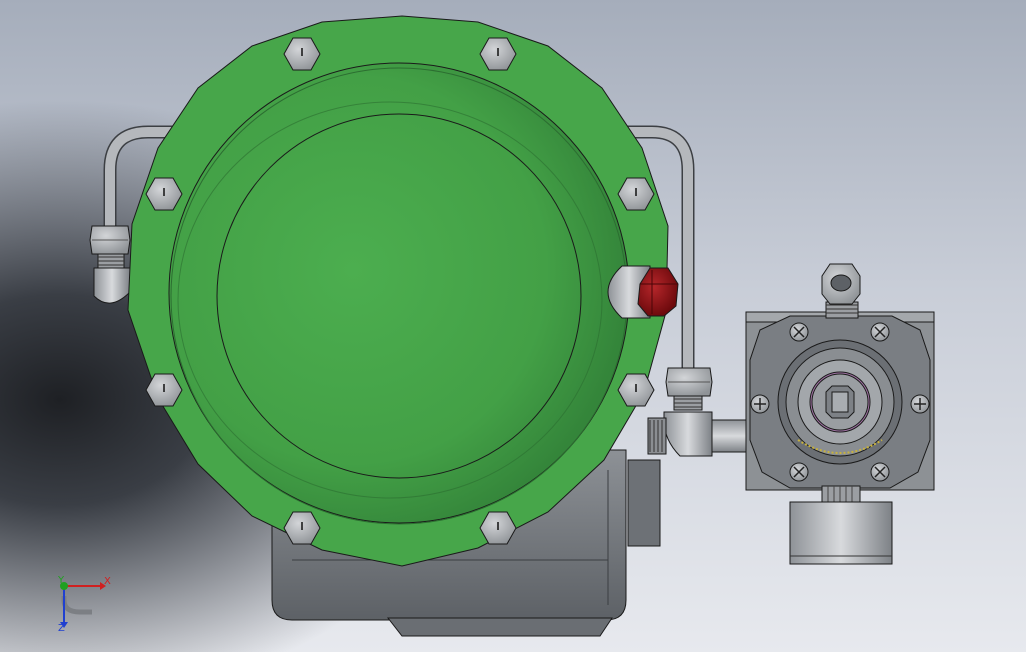 Image resolution: width=1026 pixels, height=652 pixels. I want to click on gauge-cylinder, so click(841, 525).